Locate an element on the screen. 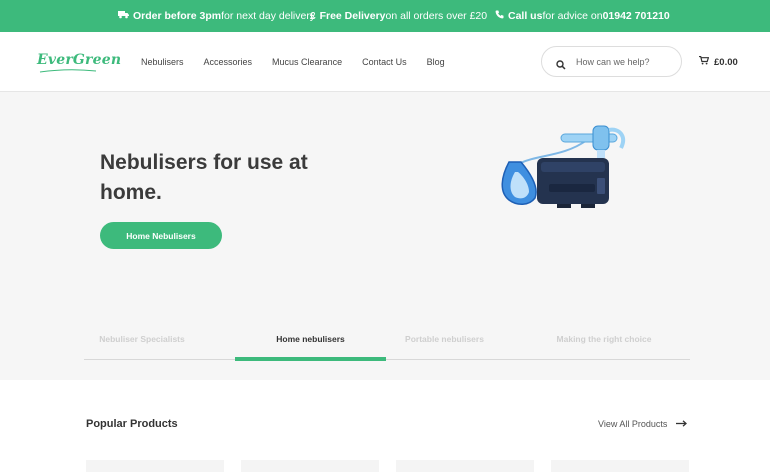 The height and width of the screenshot is (472, 770). site-logo: EverGreen is located at coordinates (79, 60).